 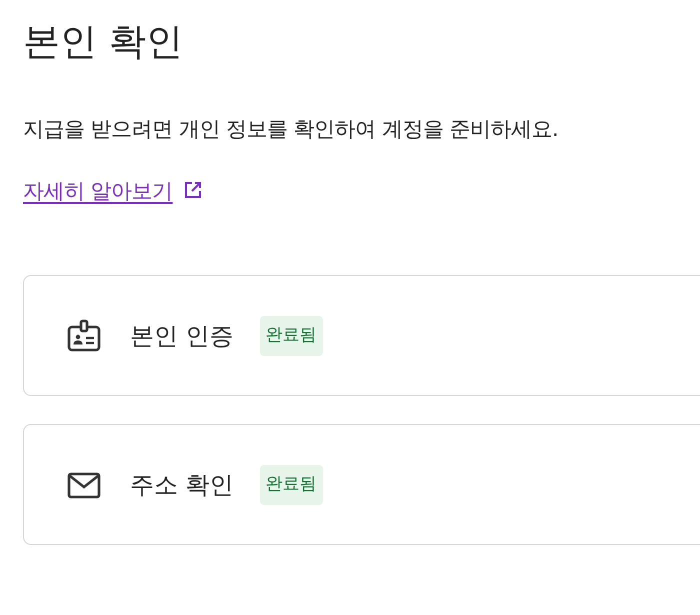 What do you see at coordinates (291, 130) in the screenshot?
I see `description-text: 지급을 받으려면 개인 정보를 확인하여 계정을 준비하세요.` at bounding box center [291, 130].